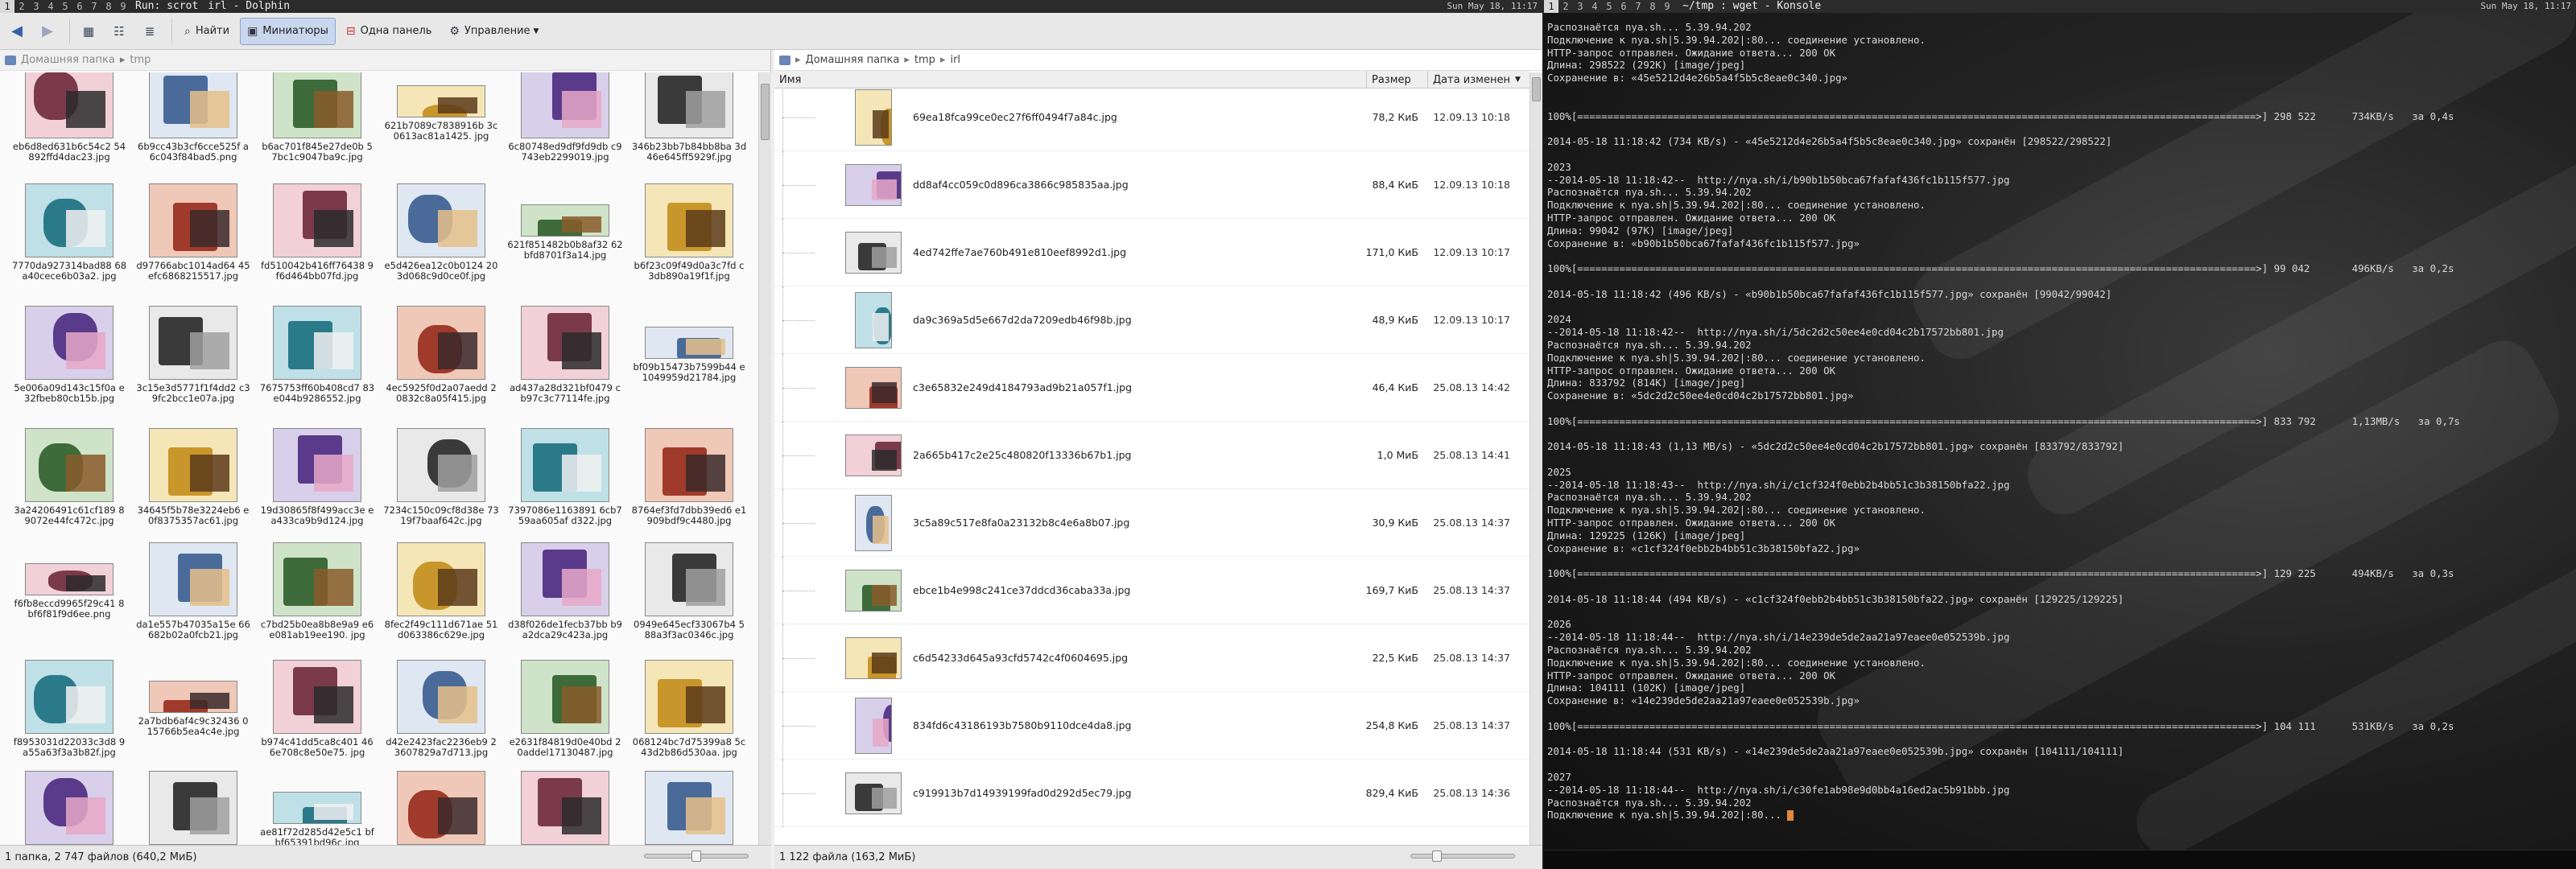 The height and width of the screenshot is (869, 2576). I want to click on file-tile: b6f23c09f49d0a3c7fd c3db890a19f1f.jpg, so click(689, 233).